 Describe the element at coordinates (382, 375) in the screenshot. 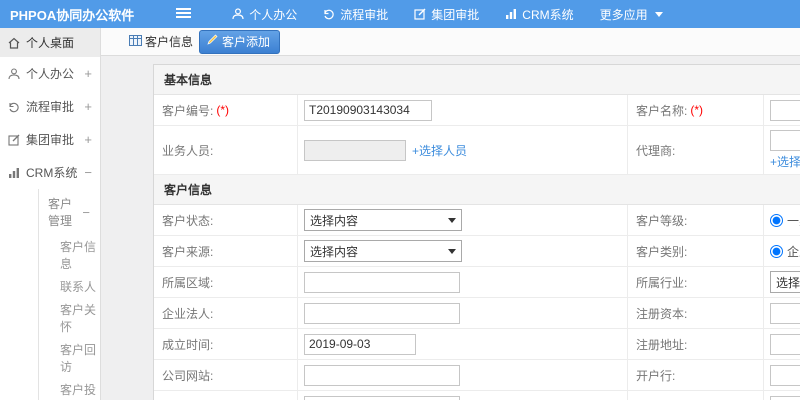

I see `website-input` at that location.